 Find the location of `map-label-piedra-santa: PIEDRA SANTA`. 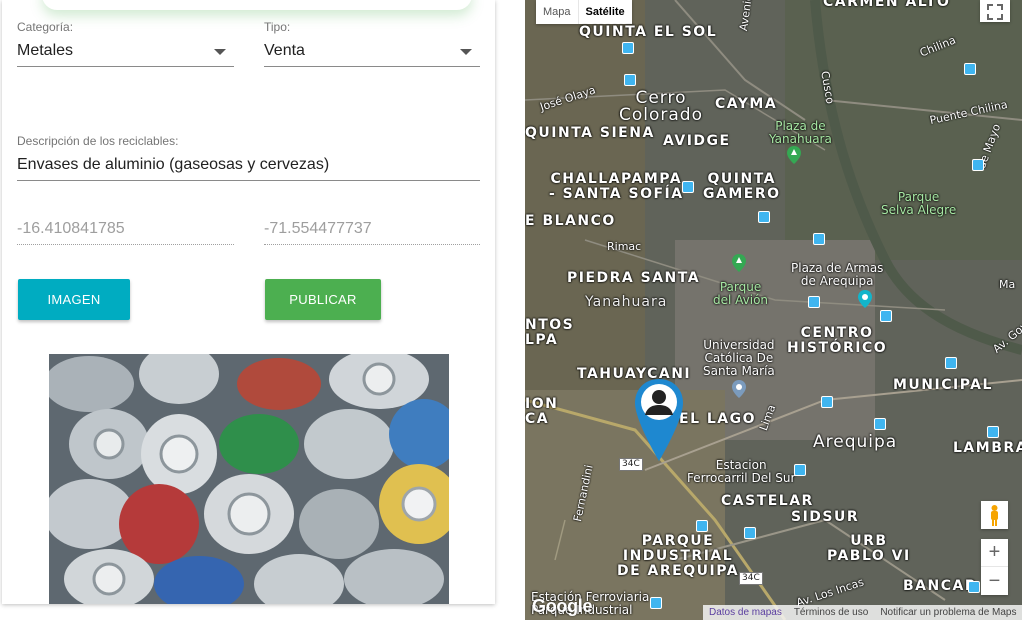

map-label-piedra-santa: PIEDRA SANTA is located at coordinates (634, 278).